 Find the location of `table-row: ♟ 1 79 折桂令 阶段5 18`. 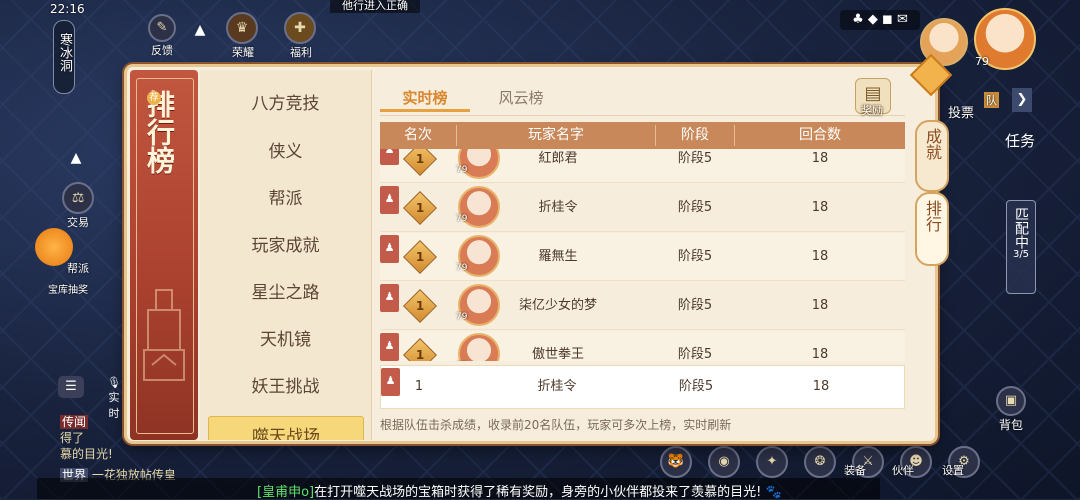

table-row: ♟ 1 79 折桂令 阶段5 18 is located at coordinates (642, 208).